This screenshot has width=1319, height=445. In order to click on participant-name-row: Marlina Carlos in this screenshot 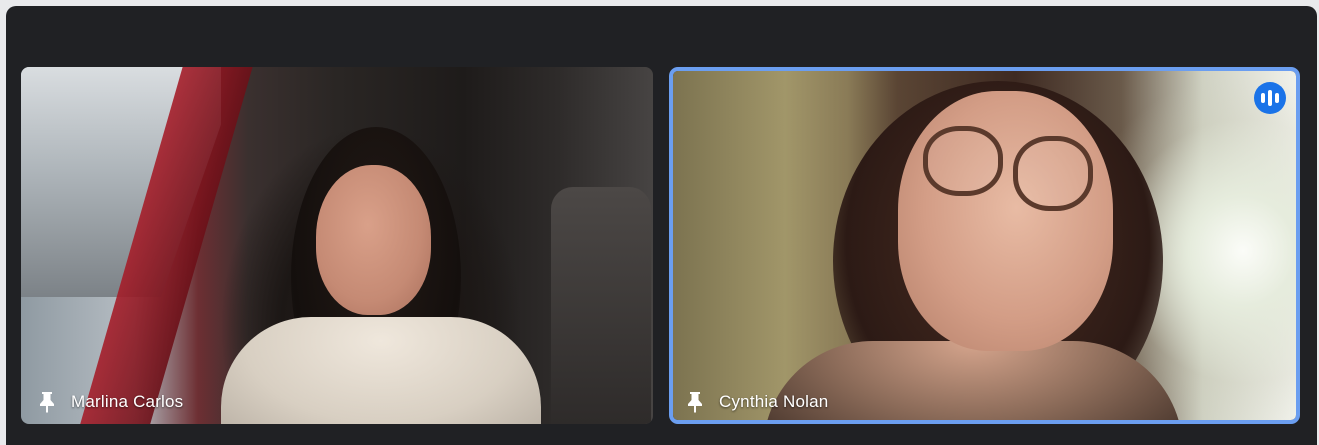, I will do `click(109, 402)`.